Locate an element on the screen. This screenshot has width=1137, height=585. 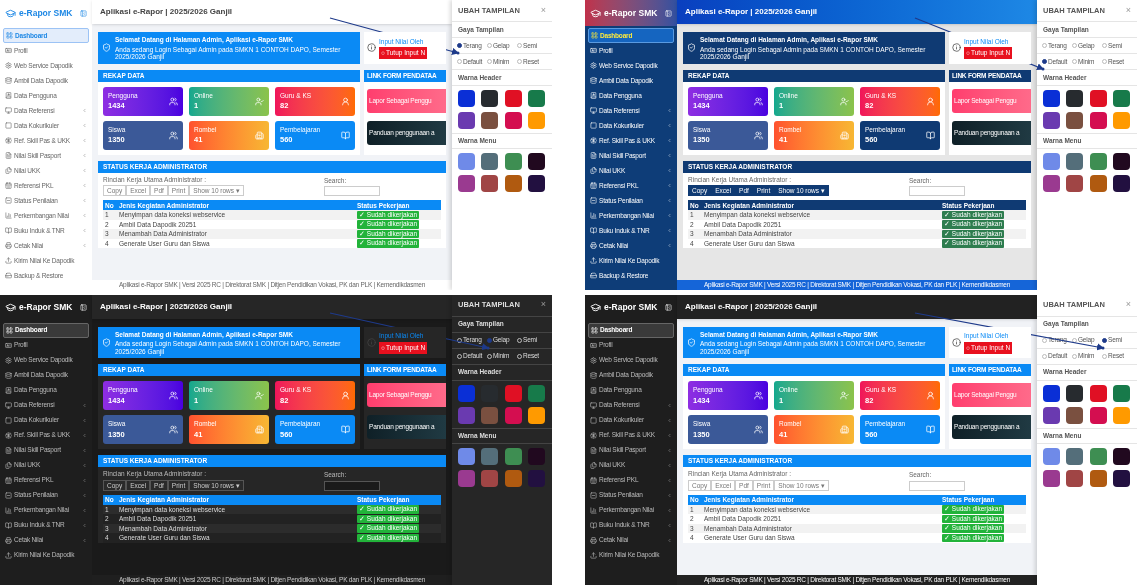
shield-icon is located at coordinates (106, 342).